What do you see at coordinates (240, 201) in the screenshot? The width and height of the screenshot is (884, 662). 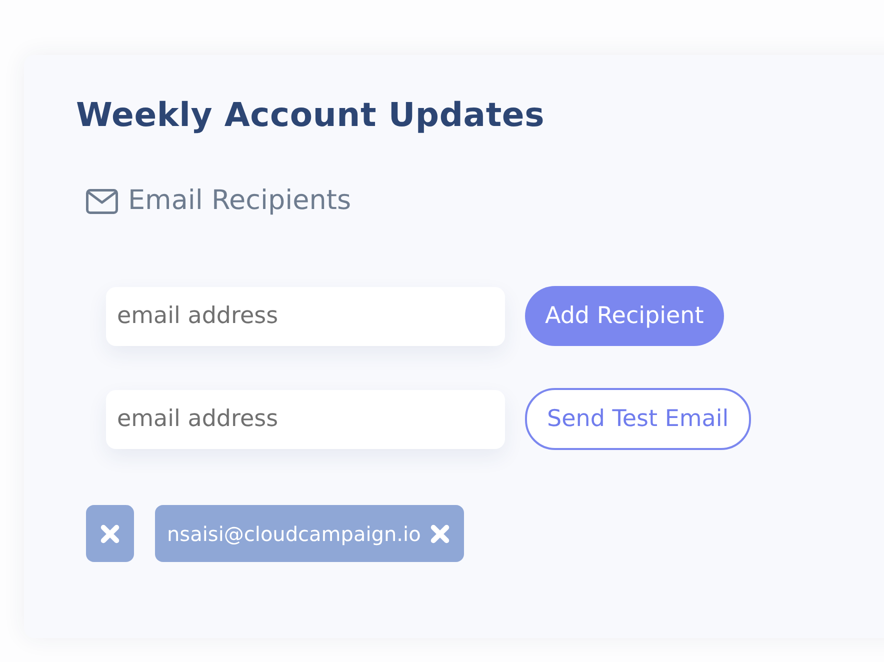 I see `section-label: Email Recipients` at bounding box center [240, 201].